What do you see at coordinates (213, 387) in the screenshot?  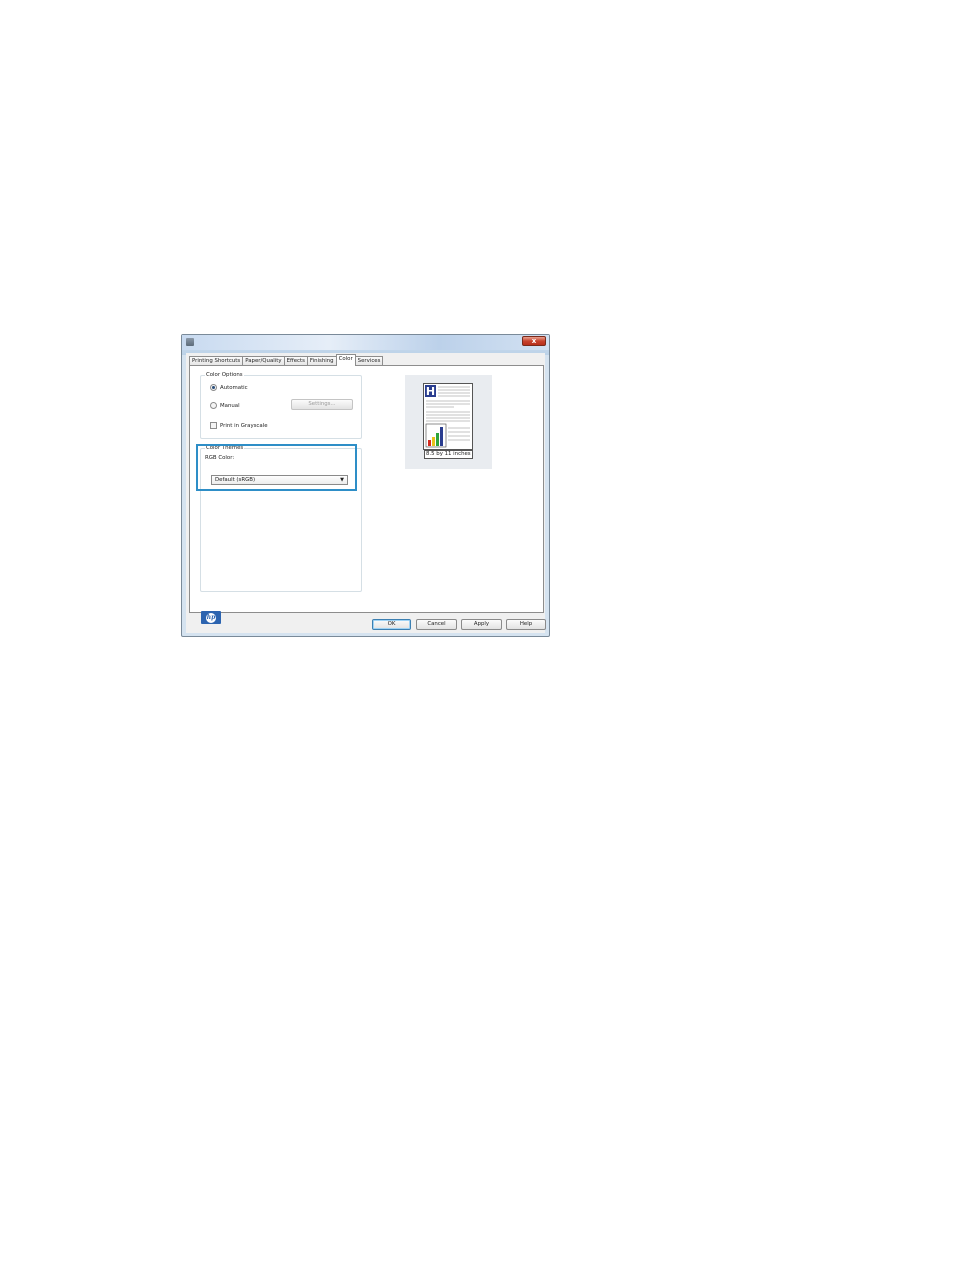 I see `automatic-radio-button` at bounding box center [213, 387].